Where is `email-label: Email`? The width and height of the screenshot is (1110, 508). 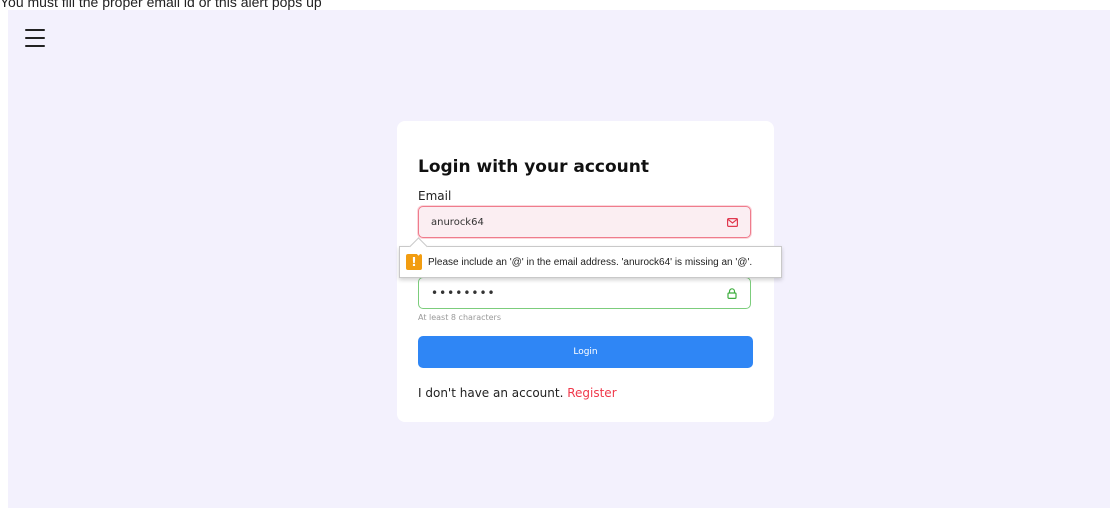
email-label: Email is located at coordinates (435, 196).